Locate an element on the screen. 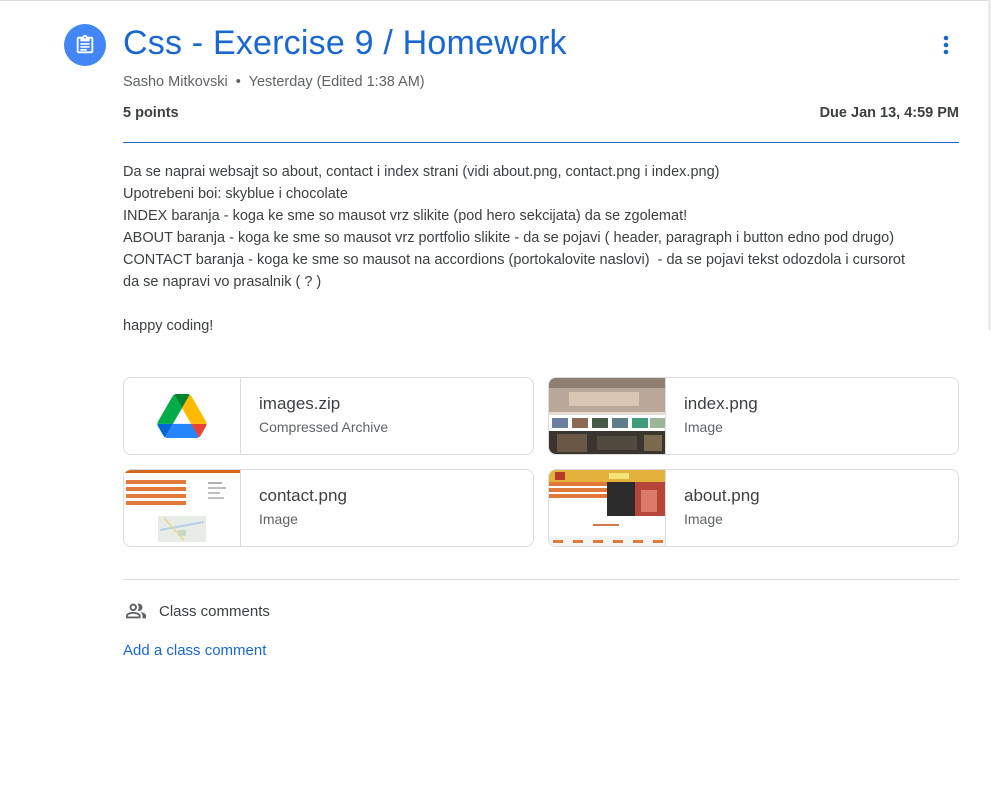  due-date: Due Jan 13, 4:59 PM is located at coordinates (889, 113).